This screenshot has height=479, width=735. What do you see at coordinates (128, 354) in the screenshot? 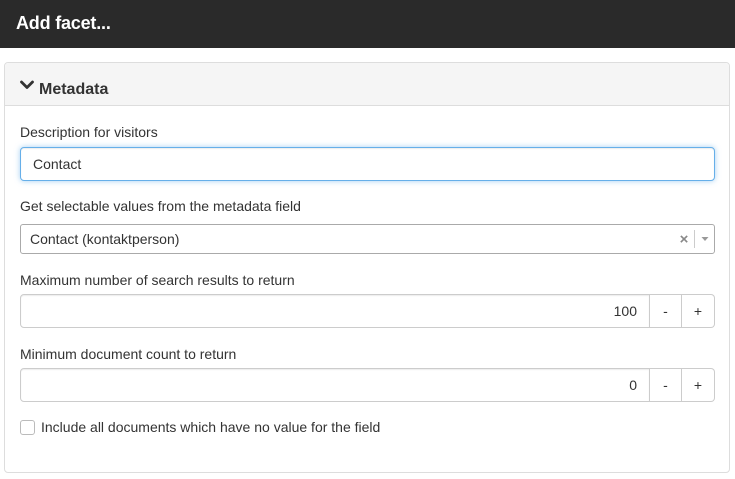
I see `min-doc-count-label: Minimum document count to return` at bounding box center [128, 354].